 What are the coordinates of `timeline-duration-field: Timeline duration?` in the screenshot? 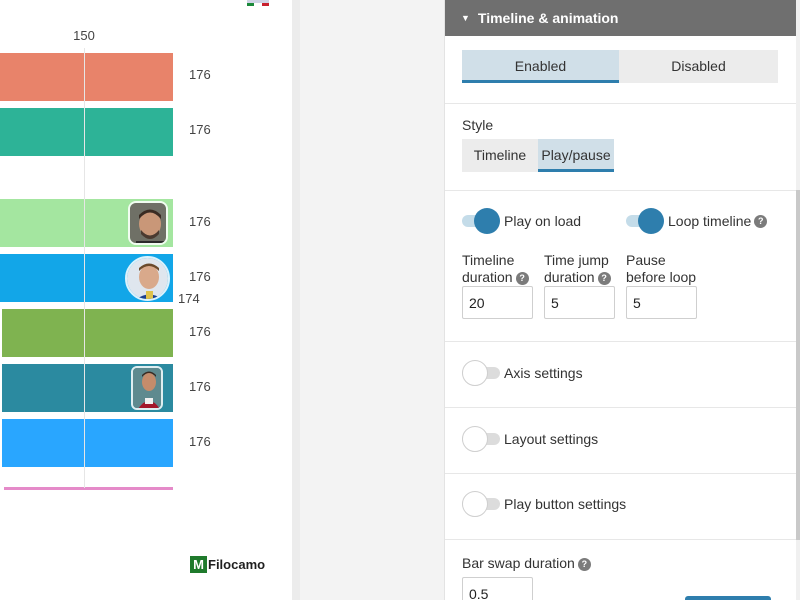 It's located at (497, 285).